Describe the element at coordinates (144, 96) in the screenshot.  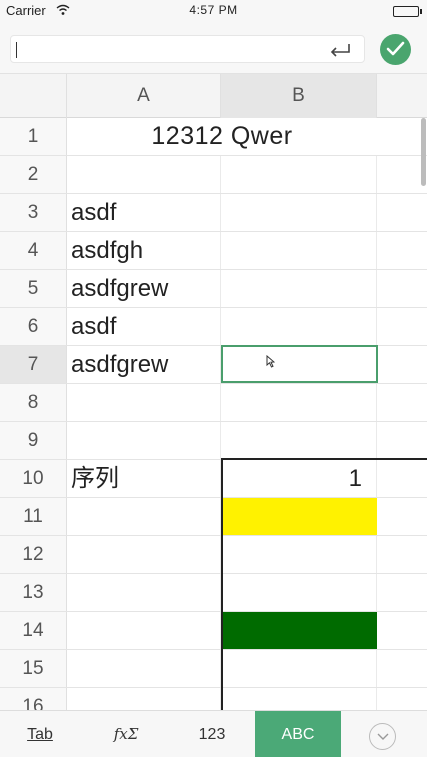
I see `column-header-a: A` at that location.